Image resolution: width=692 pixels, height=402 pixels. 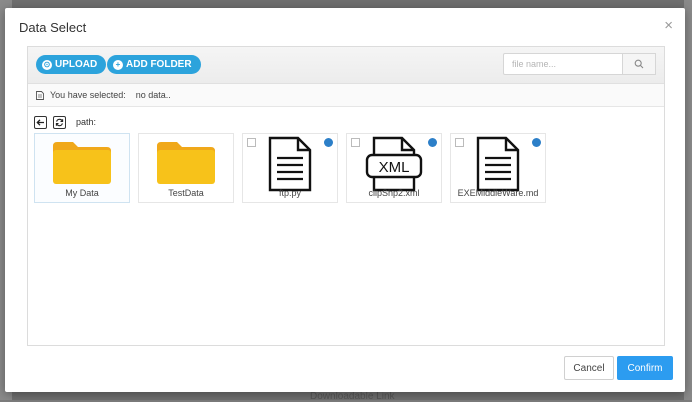 I want to click on add-folder-button-label: ADD FOLDER, so click(x=159, y=64).